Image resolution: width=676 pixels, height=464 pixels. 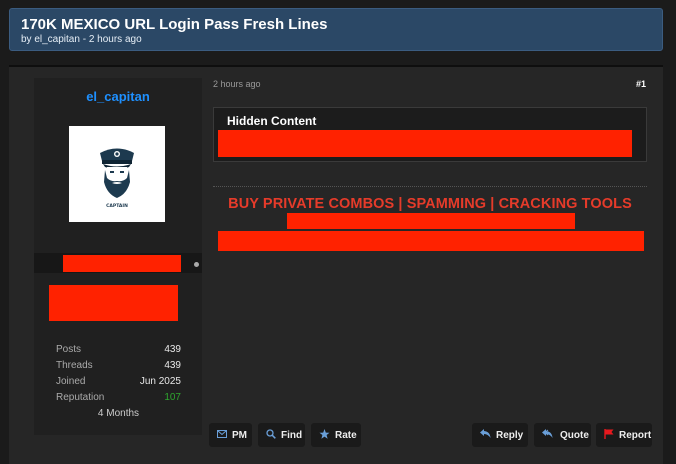 I want to click on stat-label: Reputation, so click(x=80, y=397).